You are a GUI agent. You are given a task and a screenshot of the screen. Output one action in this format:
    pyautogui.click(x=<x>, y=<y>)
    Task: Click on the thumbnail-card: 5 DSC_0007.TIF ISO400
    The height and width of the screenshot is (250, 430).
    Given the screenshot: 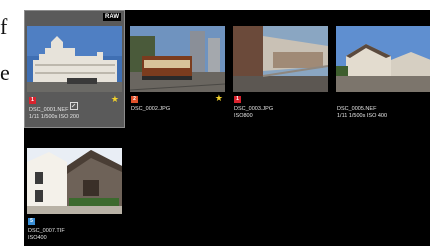 What is the action you would take?
    pyautogui.click(x=74, y=189)
    